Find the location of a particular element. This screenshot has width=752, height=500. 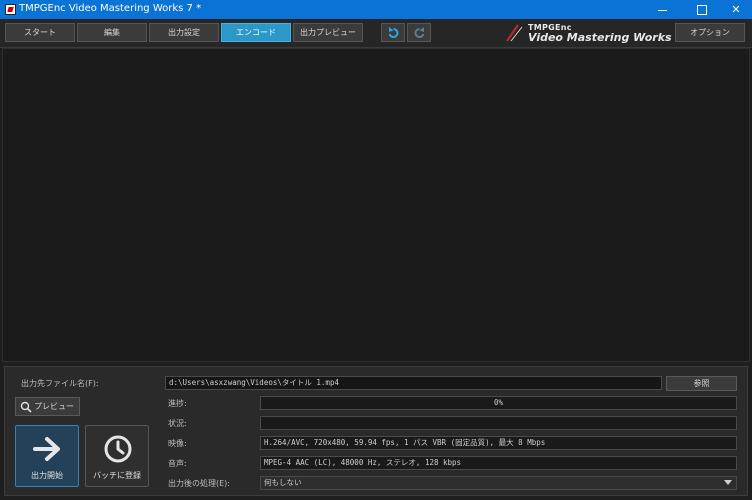

preview-button-label: プレビュー is located at coordinates (54, 406).